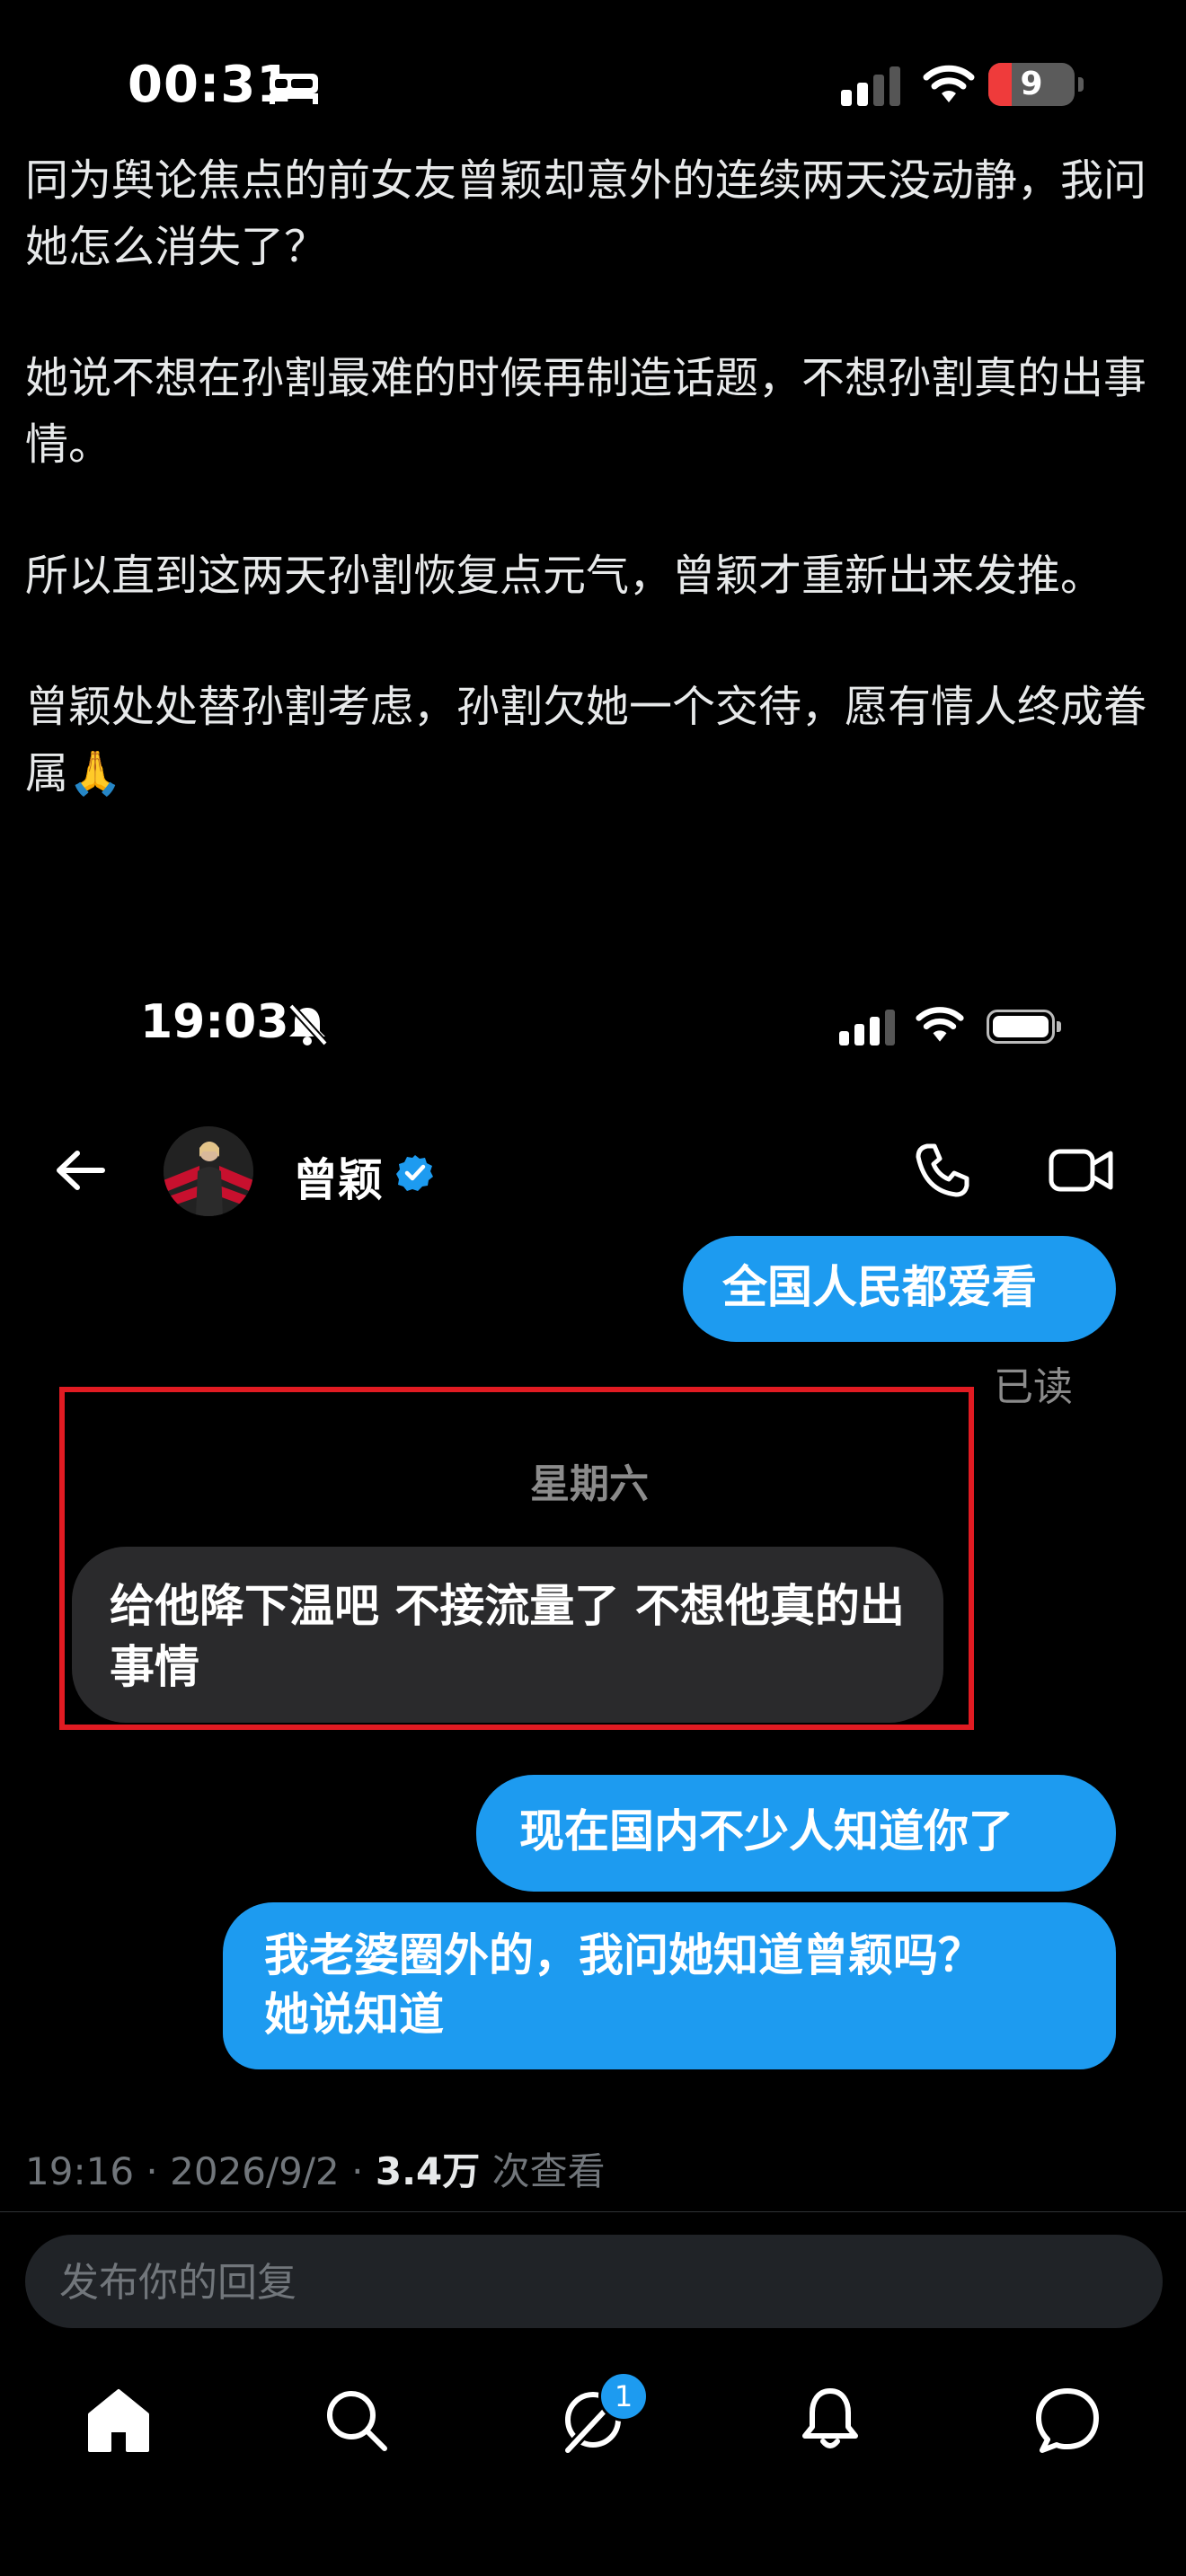 The width and height of the screenshot is (1186, 2576). What do you see at coordinates (589, 1484) in the screenshot?
I see `day-separator: 星期六` at bounding box center [589, 1484].